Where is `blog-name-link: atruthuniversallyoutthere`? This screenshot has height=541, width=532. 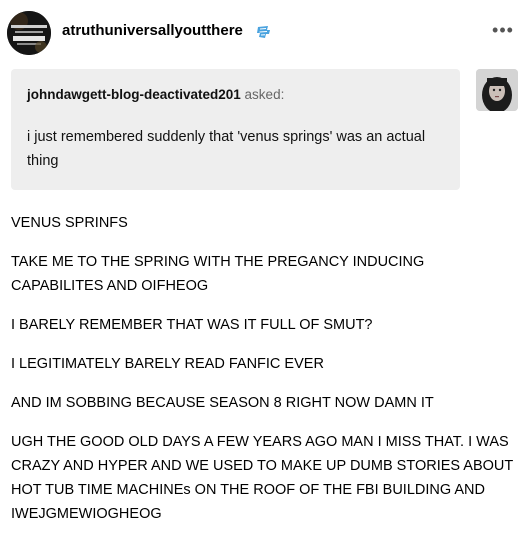
blog-name-link: atruthuniversallyoutthere is located at coordinates (152, 30).